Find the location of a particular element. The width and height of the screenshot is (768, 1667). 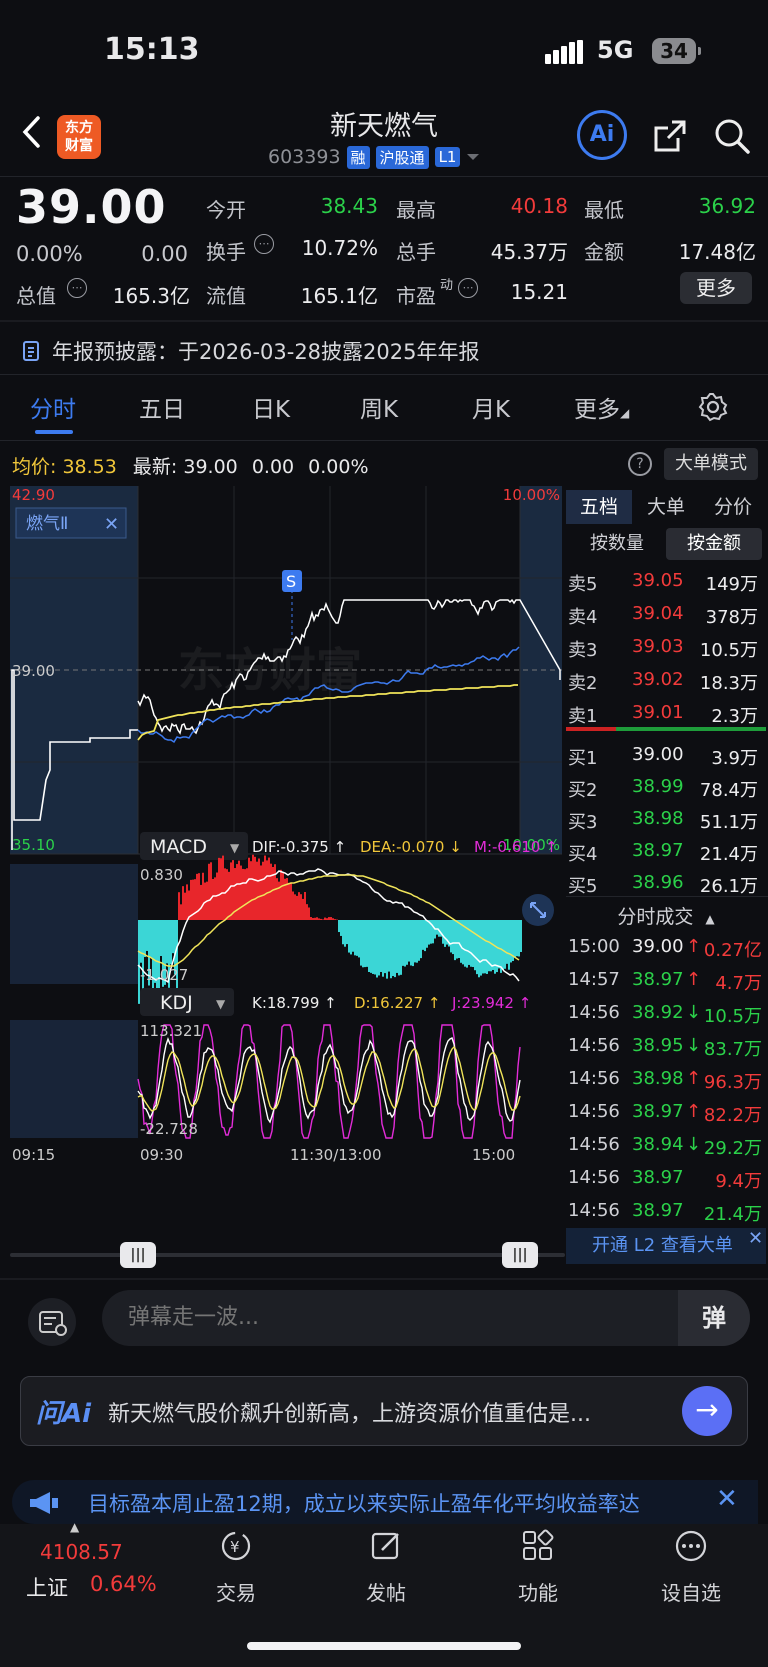

search-icon is located at coordinates (732, 136).